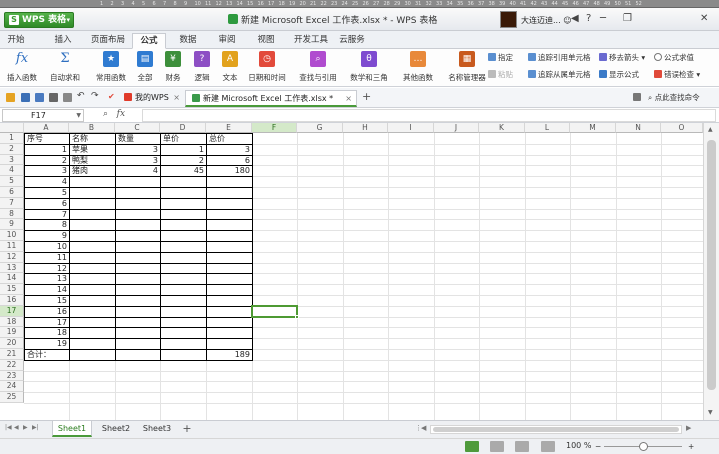  What do you see at coordinates (22, 67) in the screenshot?
I see `ribbon-button-0: fx 插入函数` at bounding box center [22, 67].